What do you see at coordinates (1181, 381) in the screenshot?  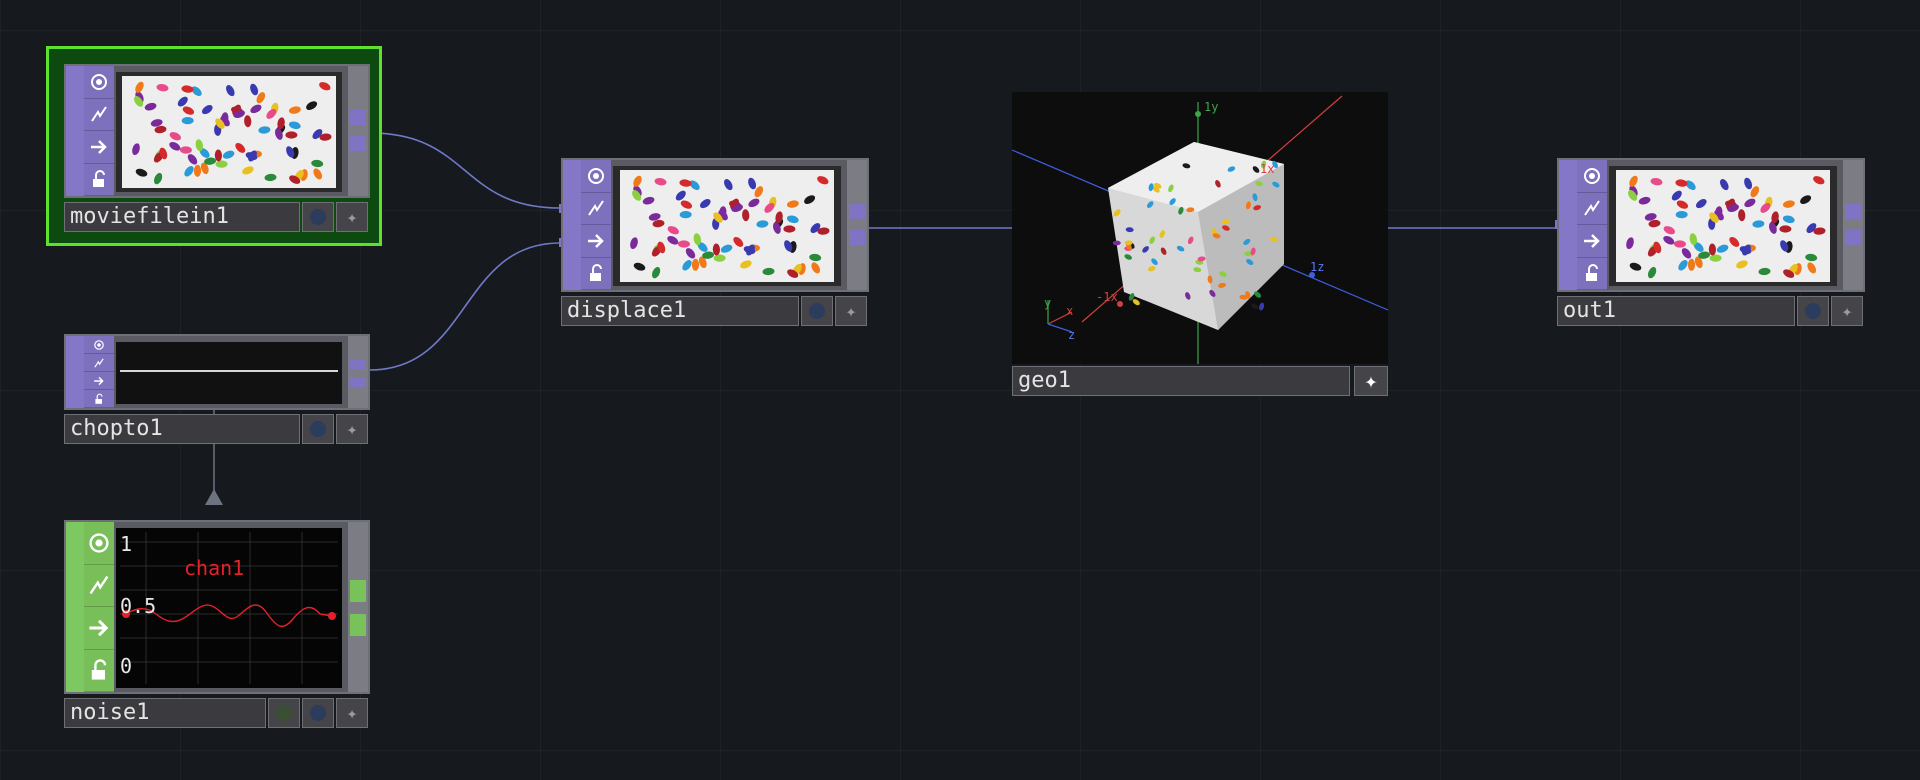 I see `node-name: geo1` at bounding box center [1181, 381].